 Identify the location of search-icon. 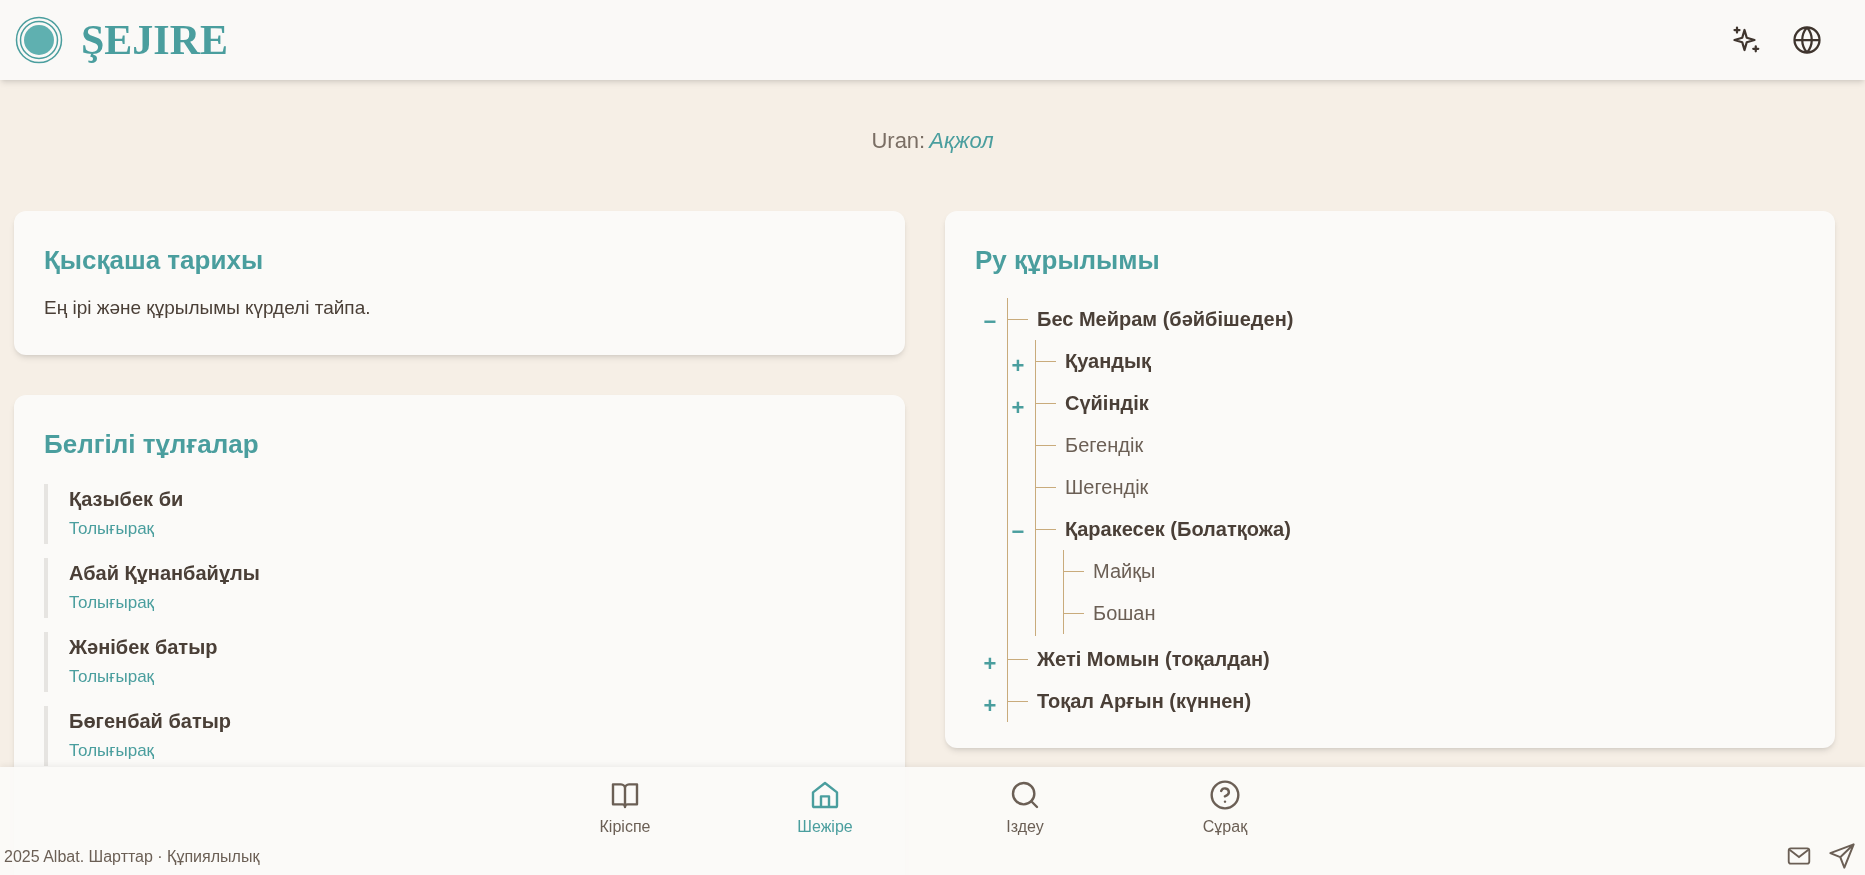
(1025, 795).